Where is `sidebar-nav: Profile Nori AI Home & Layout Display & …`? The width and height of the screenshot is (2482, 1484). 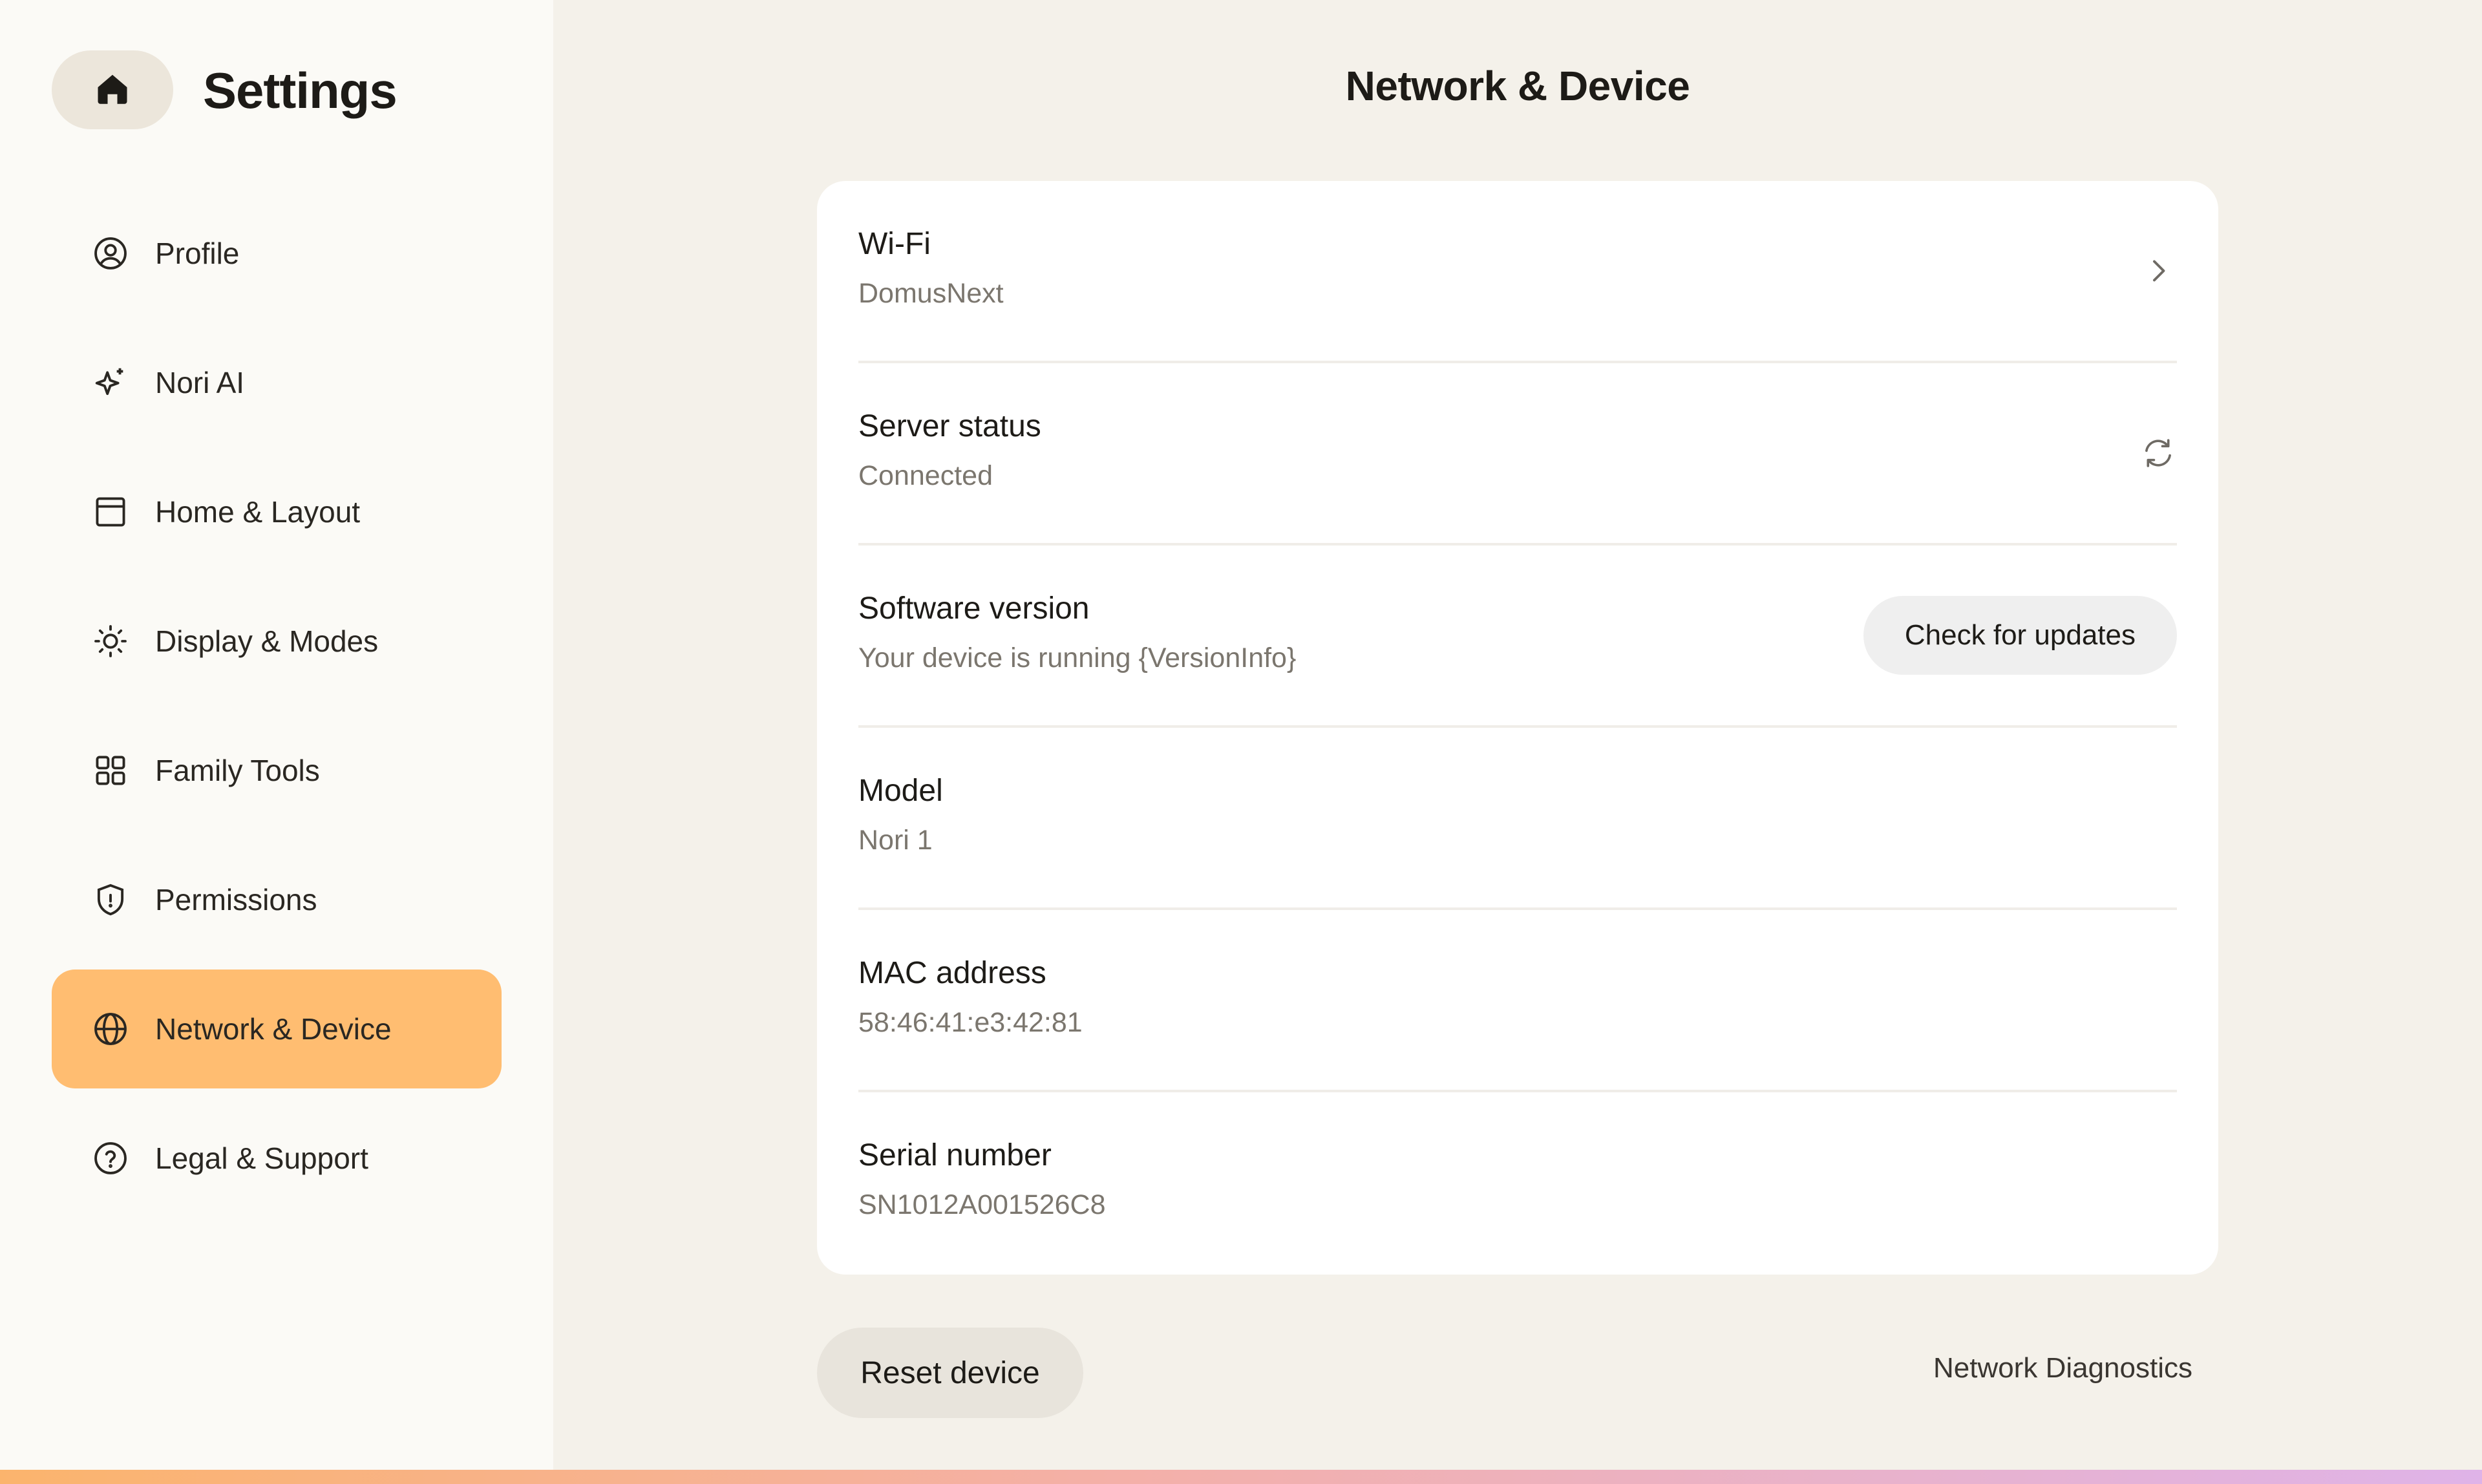
sidebar-nav: Profile Nori AI Home & Layout Display & … is located at coordinates (277, 711).